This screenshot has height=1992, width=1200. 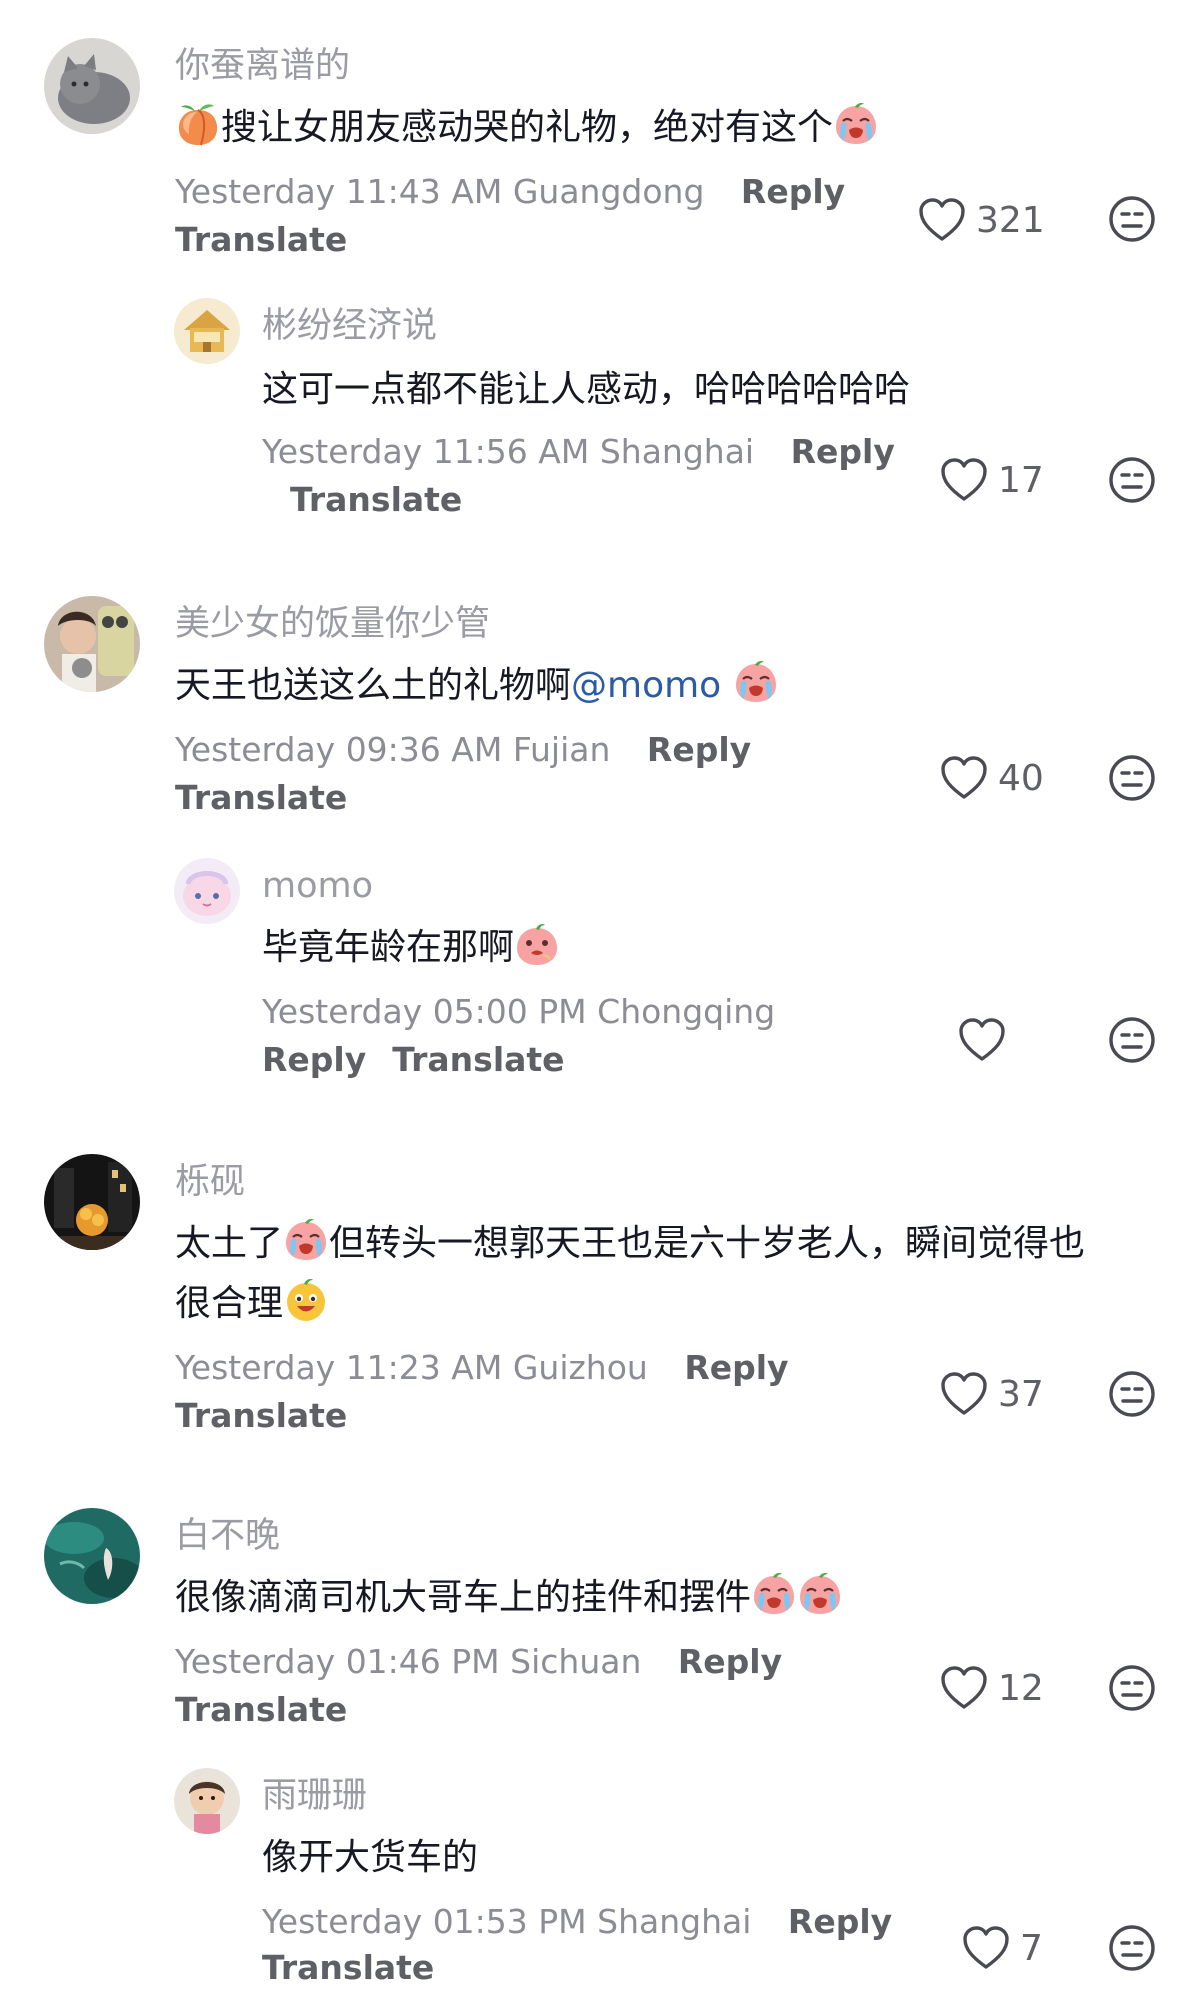 What do you see at coordinates (665, 1304) in the screenshot?
I see `comment-text-line: 很合理` at bounding box center [665, 1304].